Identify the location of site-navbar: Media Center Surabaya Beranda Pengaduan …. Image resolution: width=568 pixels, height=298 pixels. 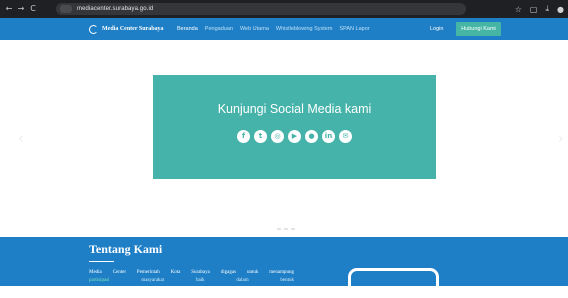
(284, 29).